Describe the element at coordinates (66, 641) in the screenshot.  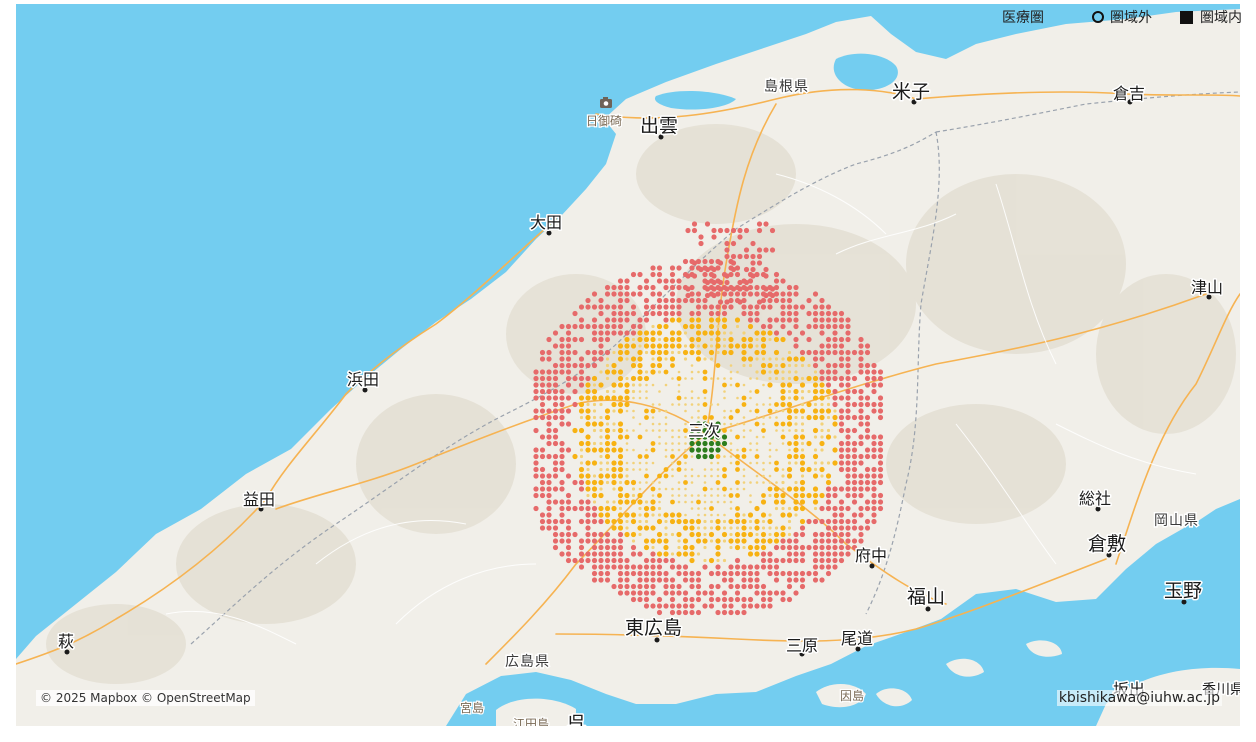
I see `label-hagi: 萩` at that location.